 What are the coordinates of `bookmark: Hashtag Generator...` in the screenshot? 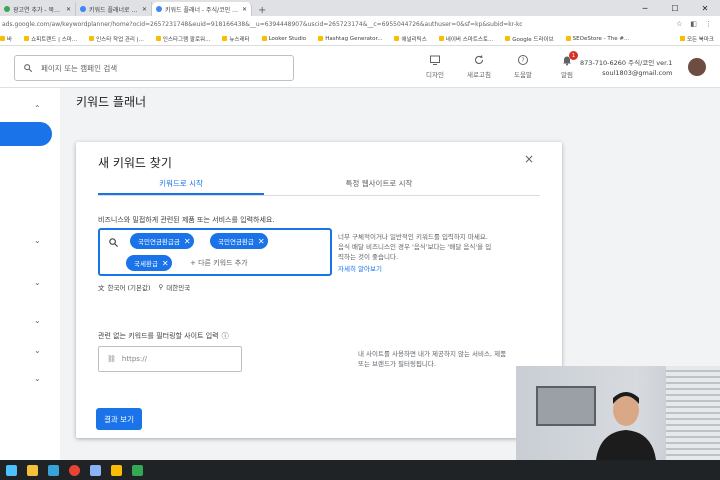 It's located at (350, 39).